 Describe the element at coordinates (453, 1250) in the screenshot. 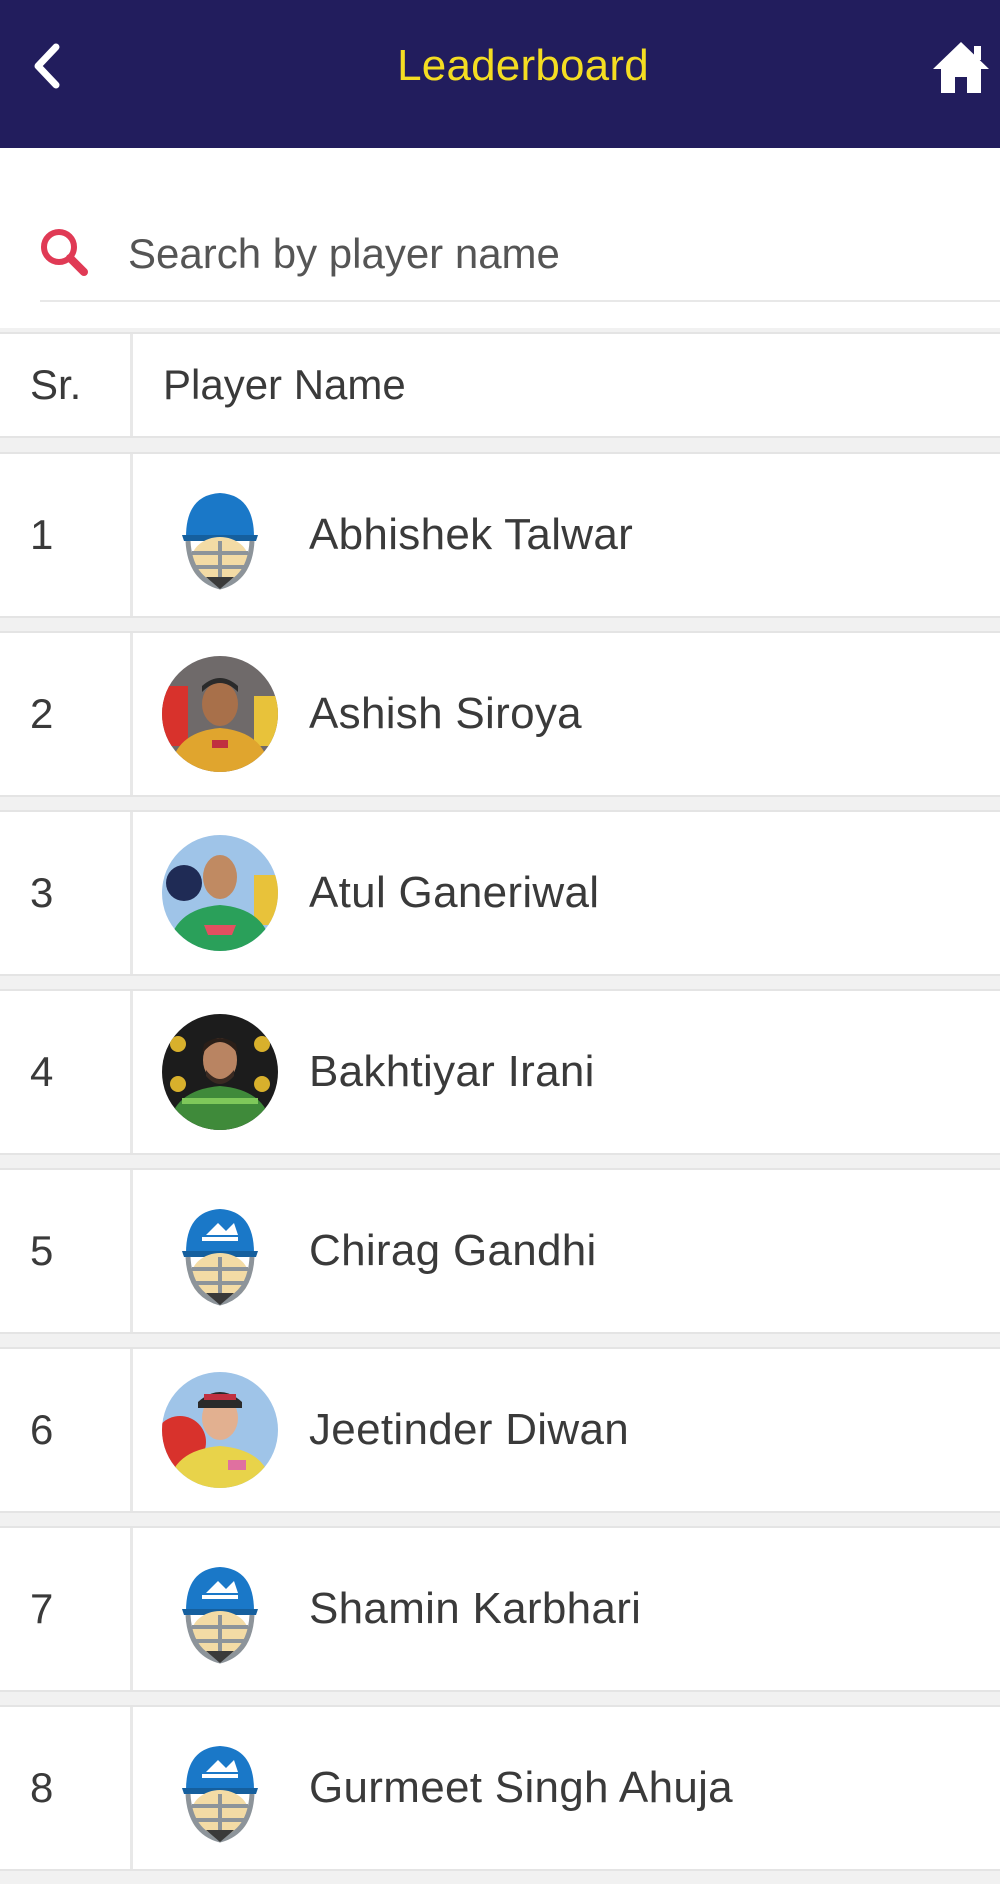

I see `player-name: Chirag Gandhi` at that location.